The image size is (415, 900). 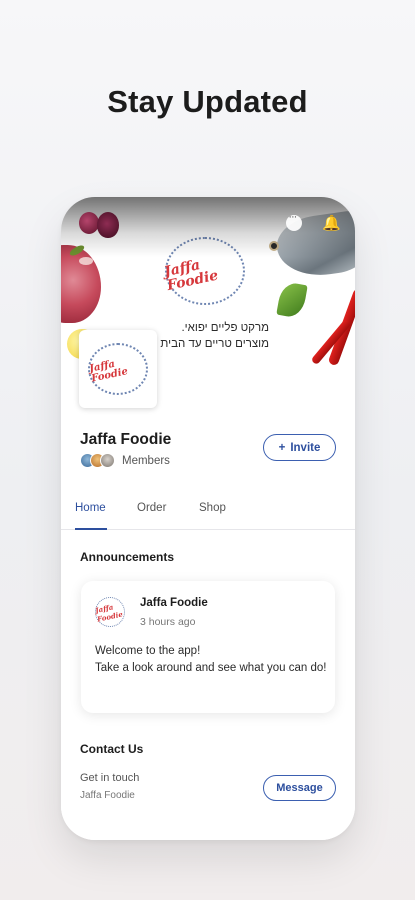 I want to click on chat-icon, so click(x=294, y=221).